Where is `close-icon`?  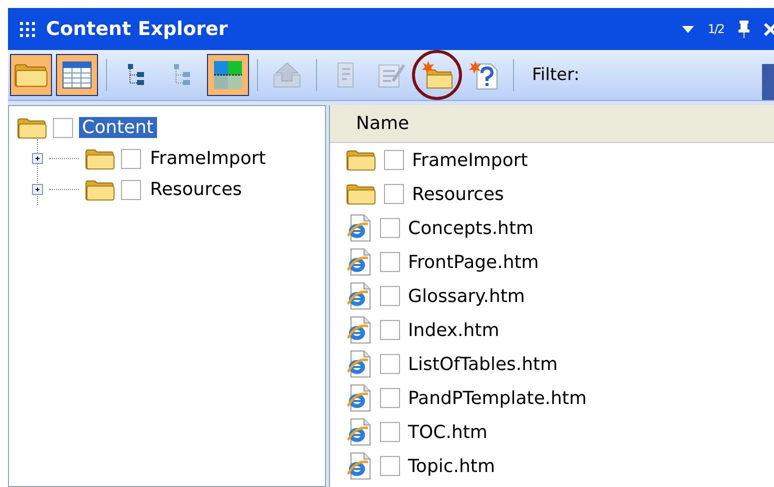 close-icon is located at coordinates (769, 29).